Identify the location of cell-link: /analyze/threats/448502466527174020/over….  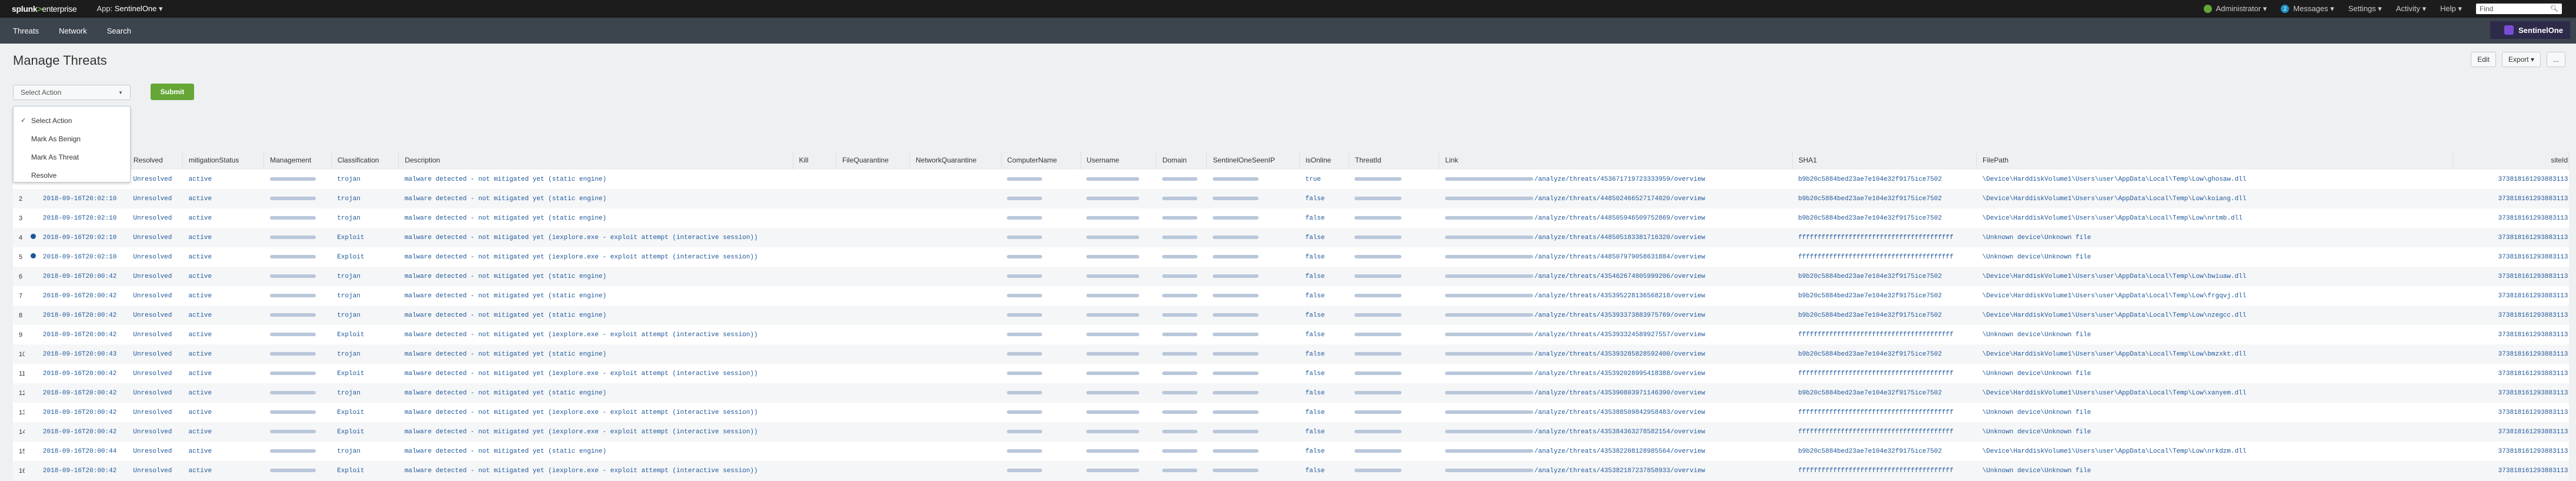
(1616, 198).